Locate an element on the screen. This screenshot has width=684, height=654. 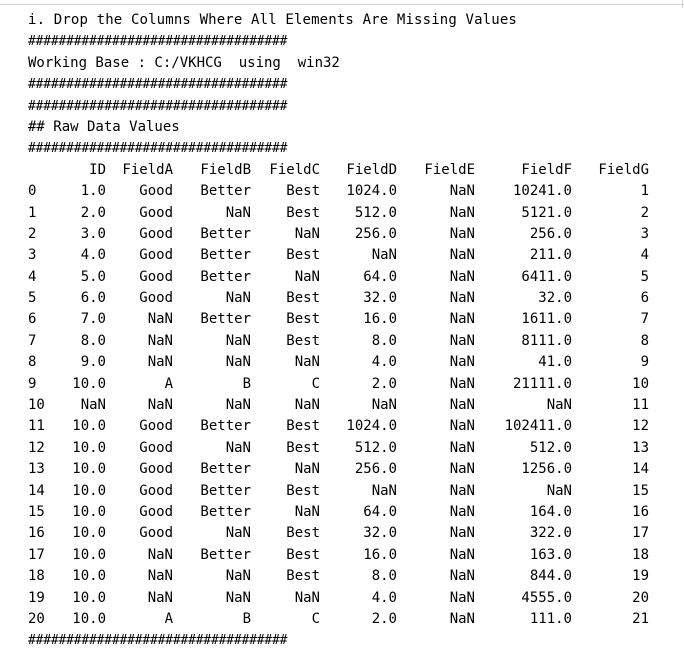
table-cell: 5121.0 is located at coordinates (546, 212).